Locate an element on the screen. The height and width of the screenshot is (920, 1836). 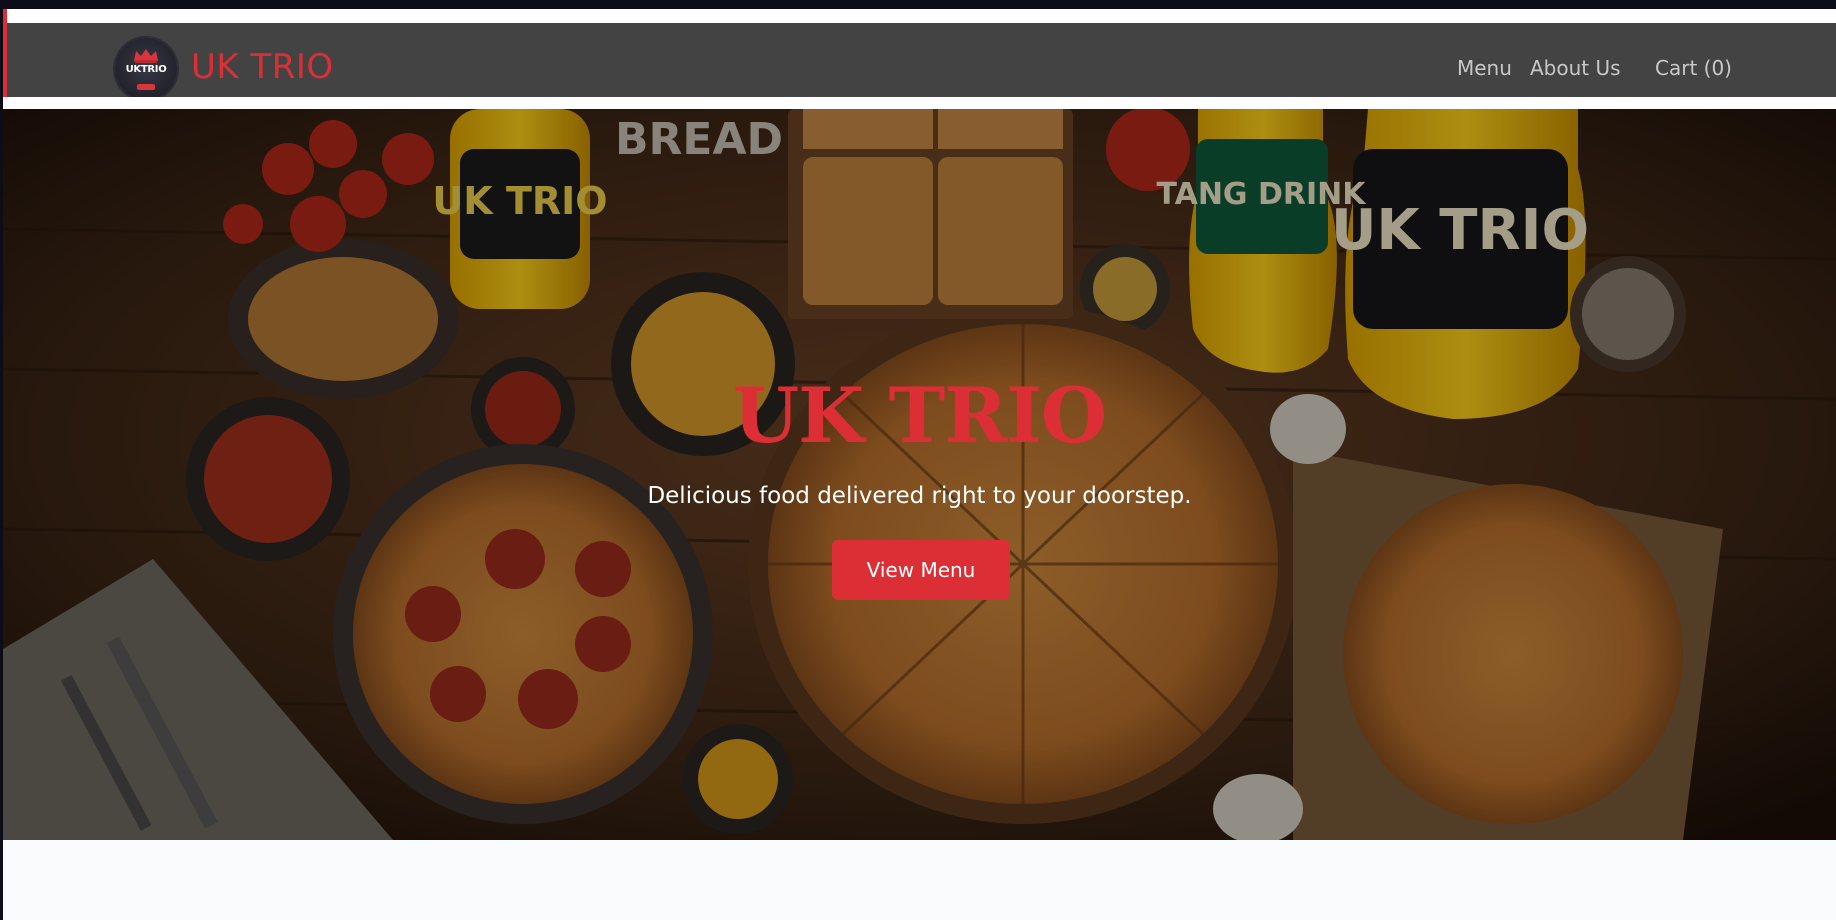
nav-link-menu: Menu is located at coordinates (1484, 68).